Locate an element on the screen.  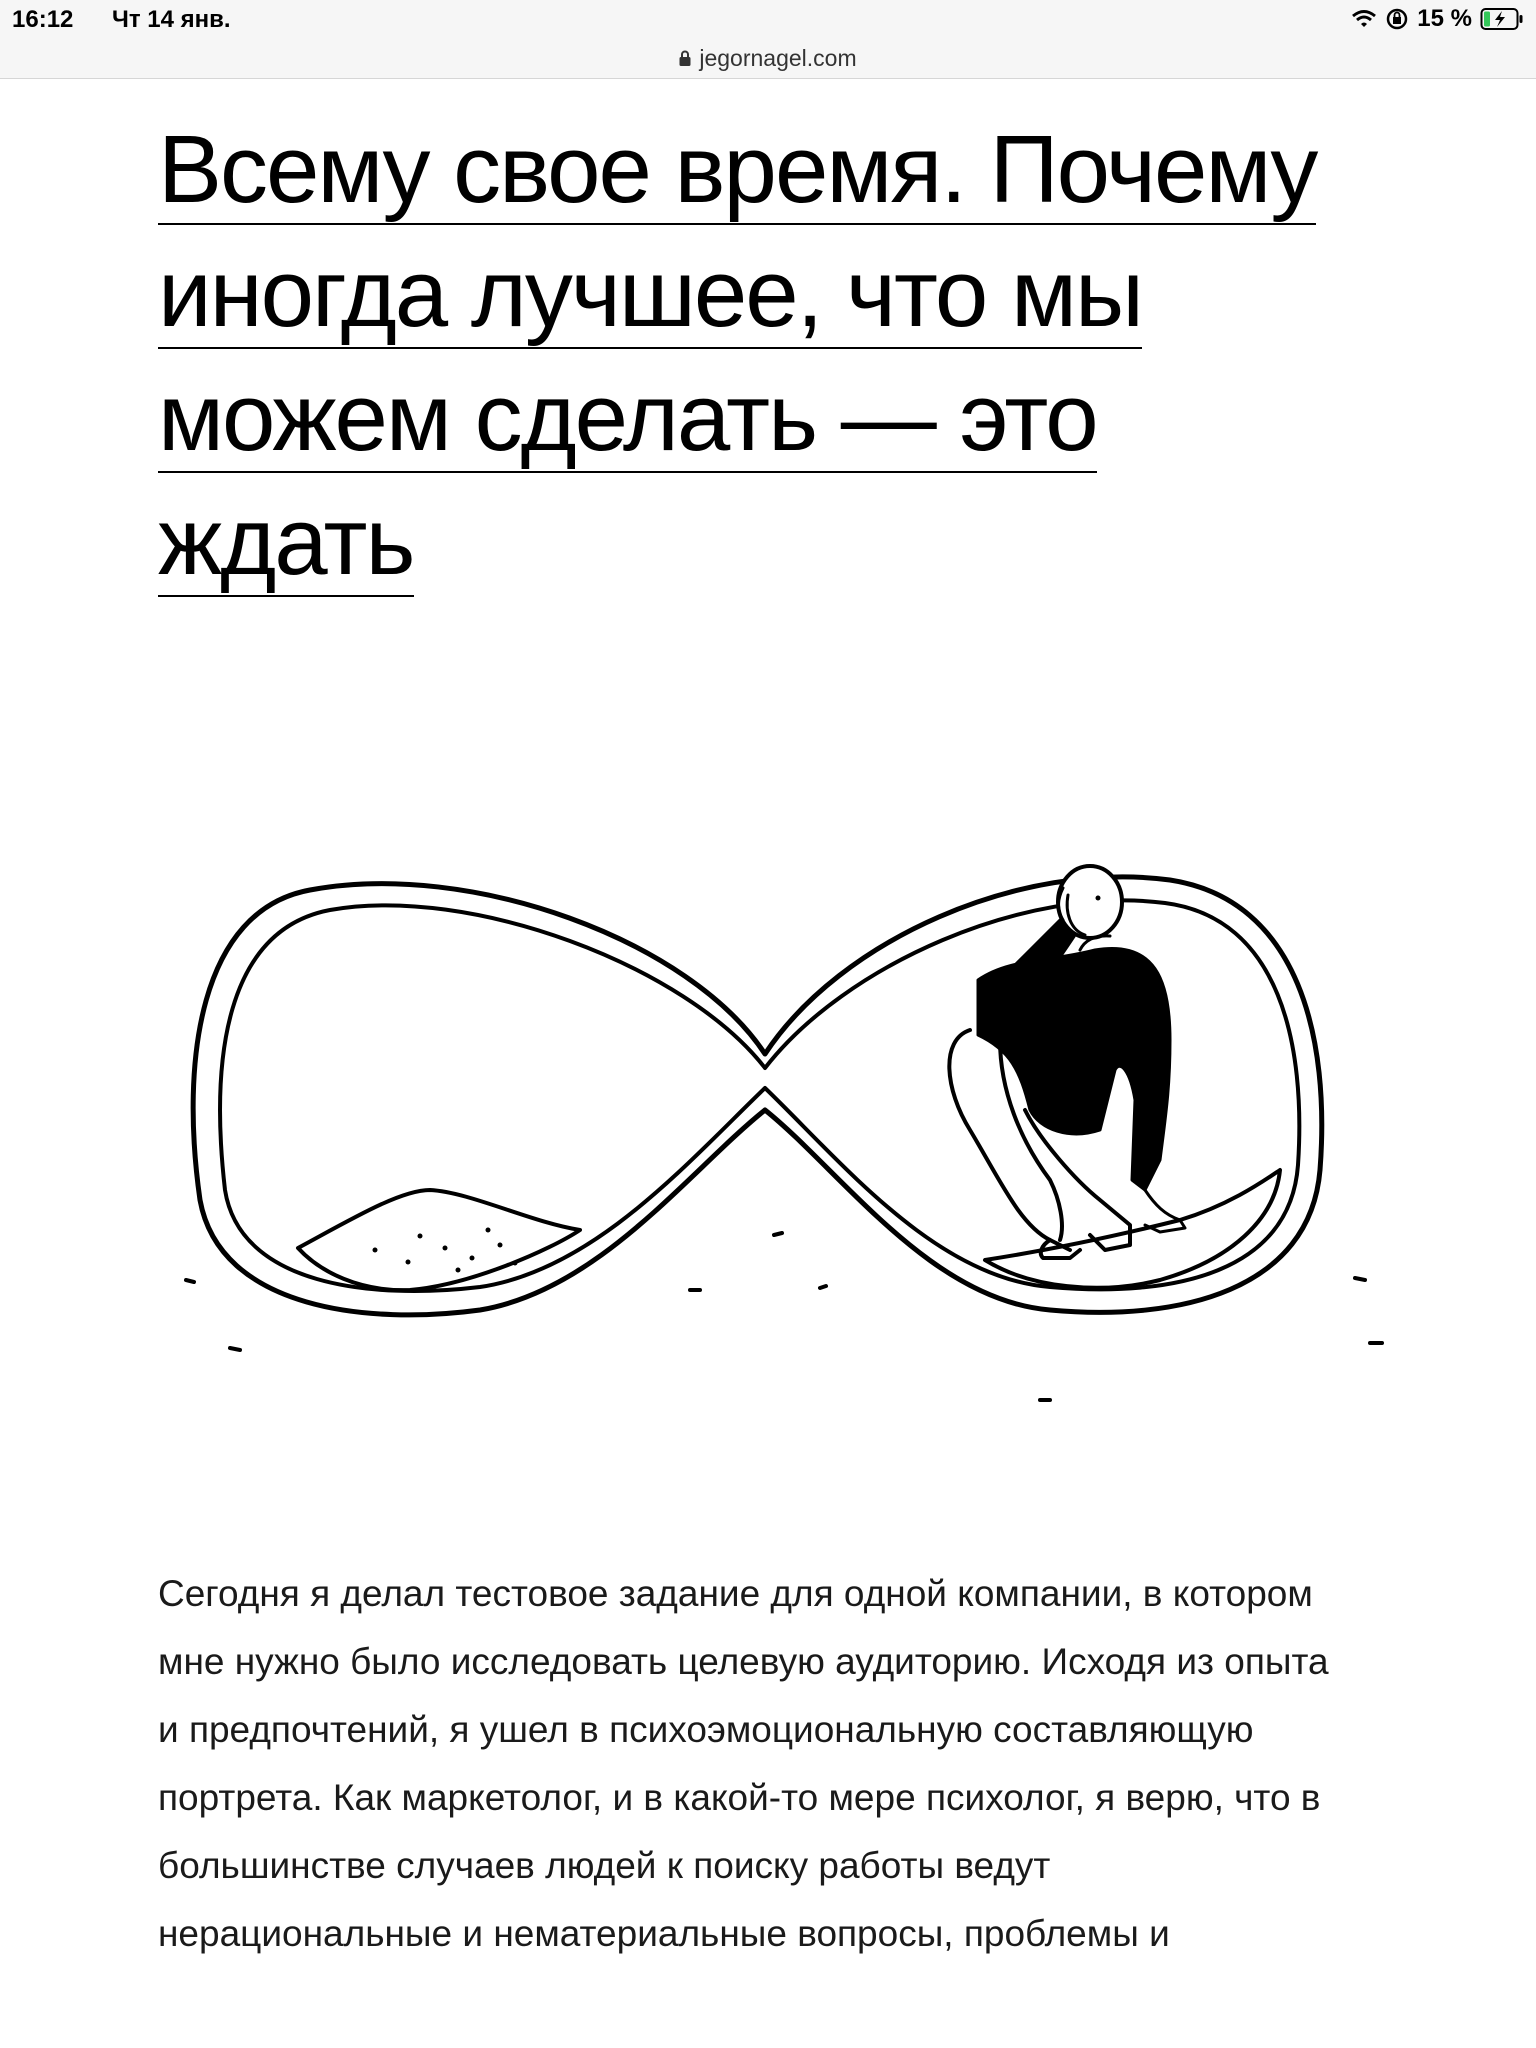
rotation-lock-icon is located at coordinates (1397, 19).